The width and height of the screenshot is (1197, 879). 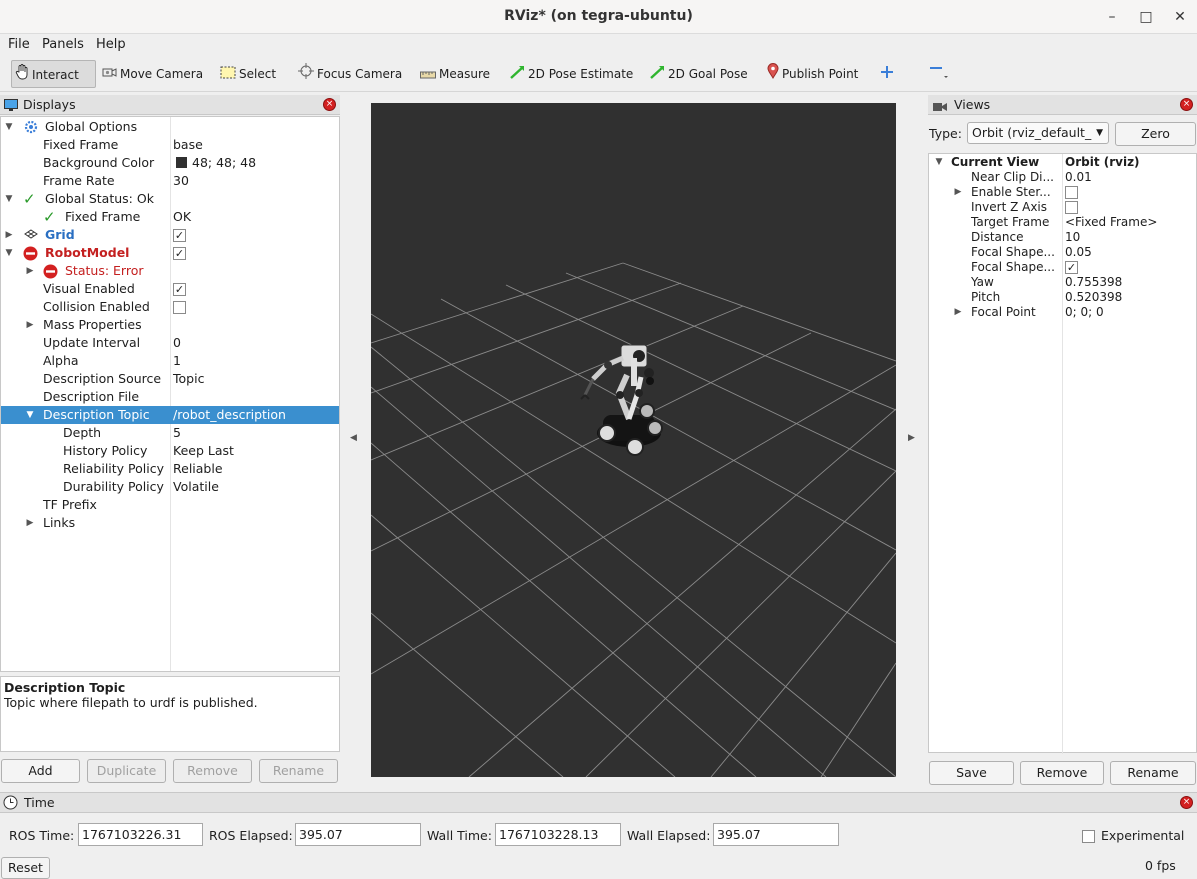 What do you see at coordinates (1062, 267) in the screenshot?
I see `view-row-focal-shape-fixed: Focal Shape... ✓` at bounding box center [1062, 267].